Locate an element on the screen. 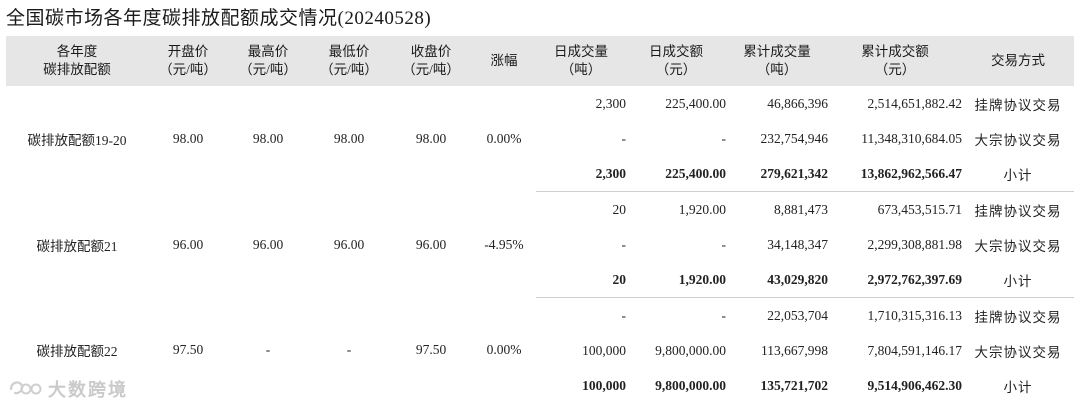  watermark: 大数跨境 is located at coordinates (68, 389).